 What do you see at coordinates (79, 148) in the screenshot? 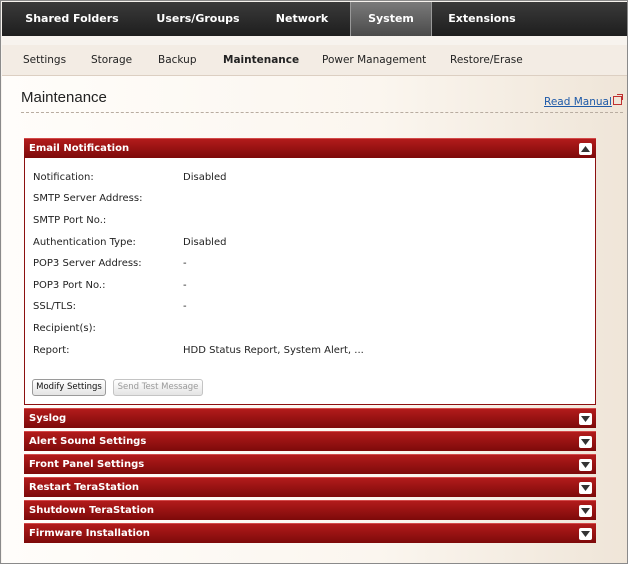
I see `email-notification-title: Email Notification` at bounding box center [79, 148].